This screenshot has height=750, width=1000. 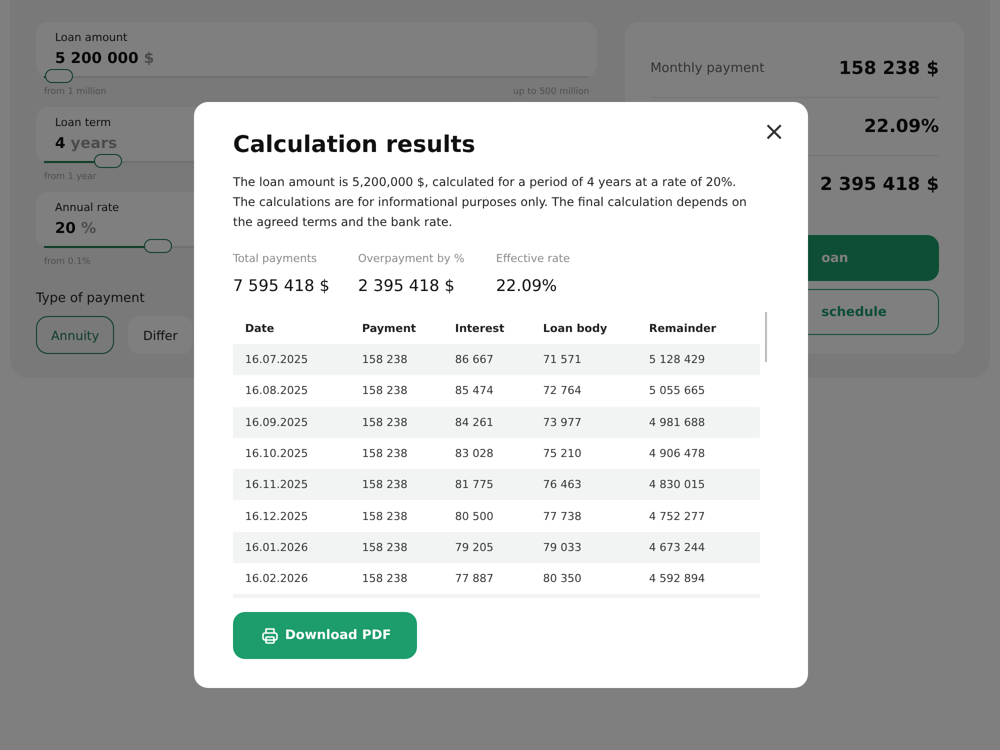 I want to click on table-cell-text: 16.01.2026, so click(x=277, y=547).